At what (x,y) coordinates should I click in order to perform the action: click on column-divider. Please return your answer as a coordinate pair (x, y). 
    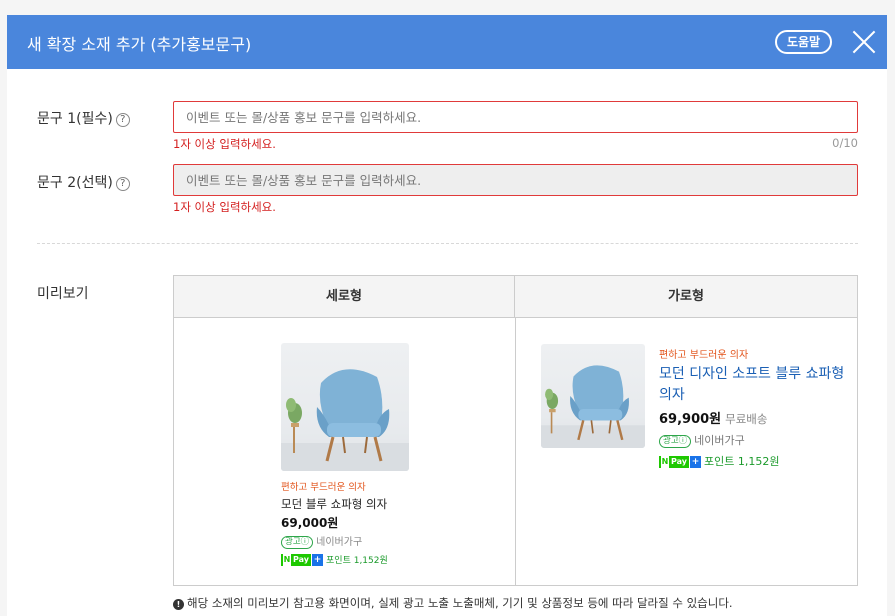
    Looking at the image, I should click on (515, 451).